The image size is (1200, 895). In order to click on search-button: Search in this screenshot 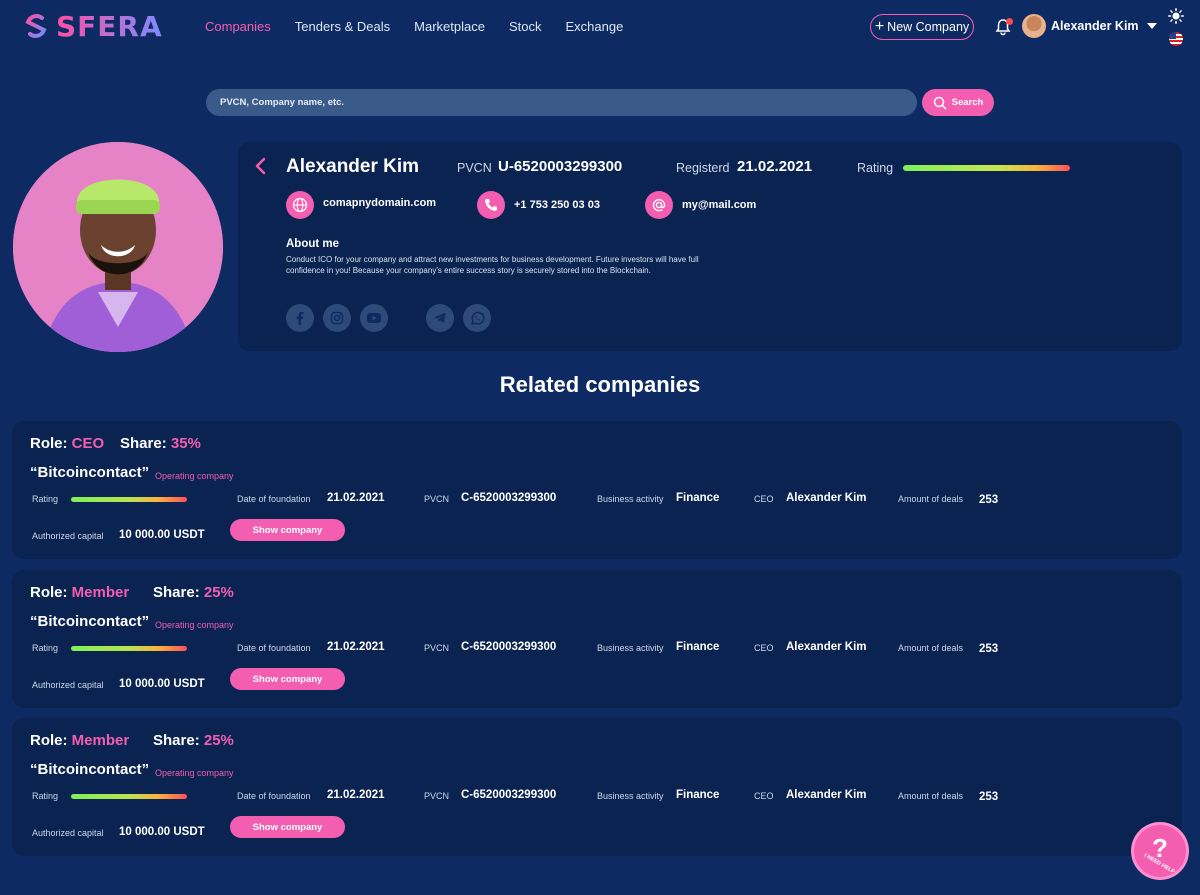, I will do `click(958, 102)`.